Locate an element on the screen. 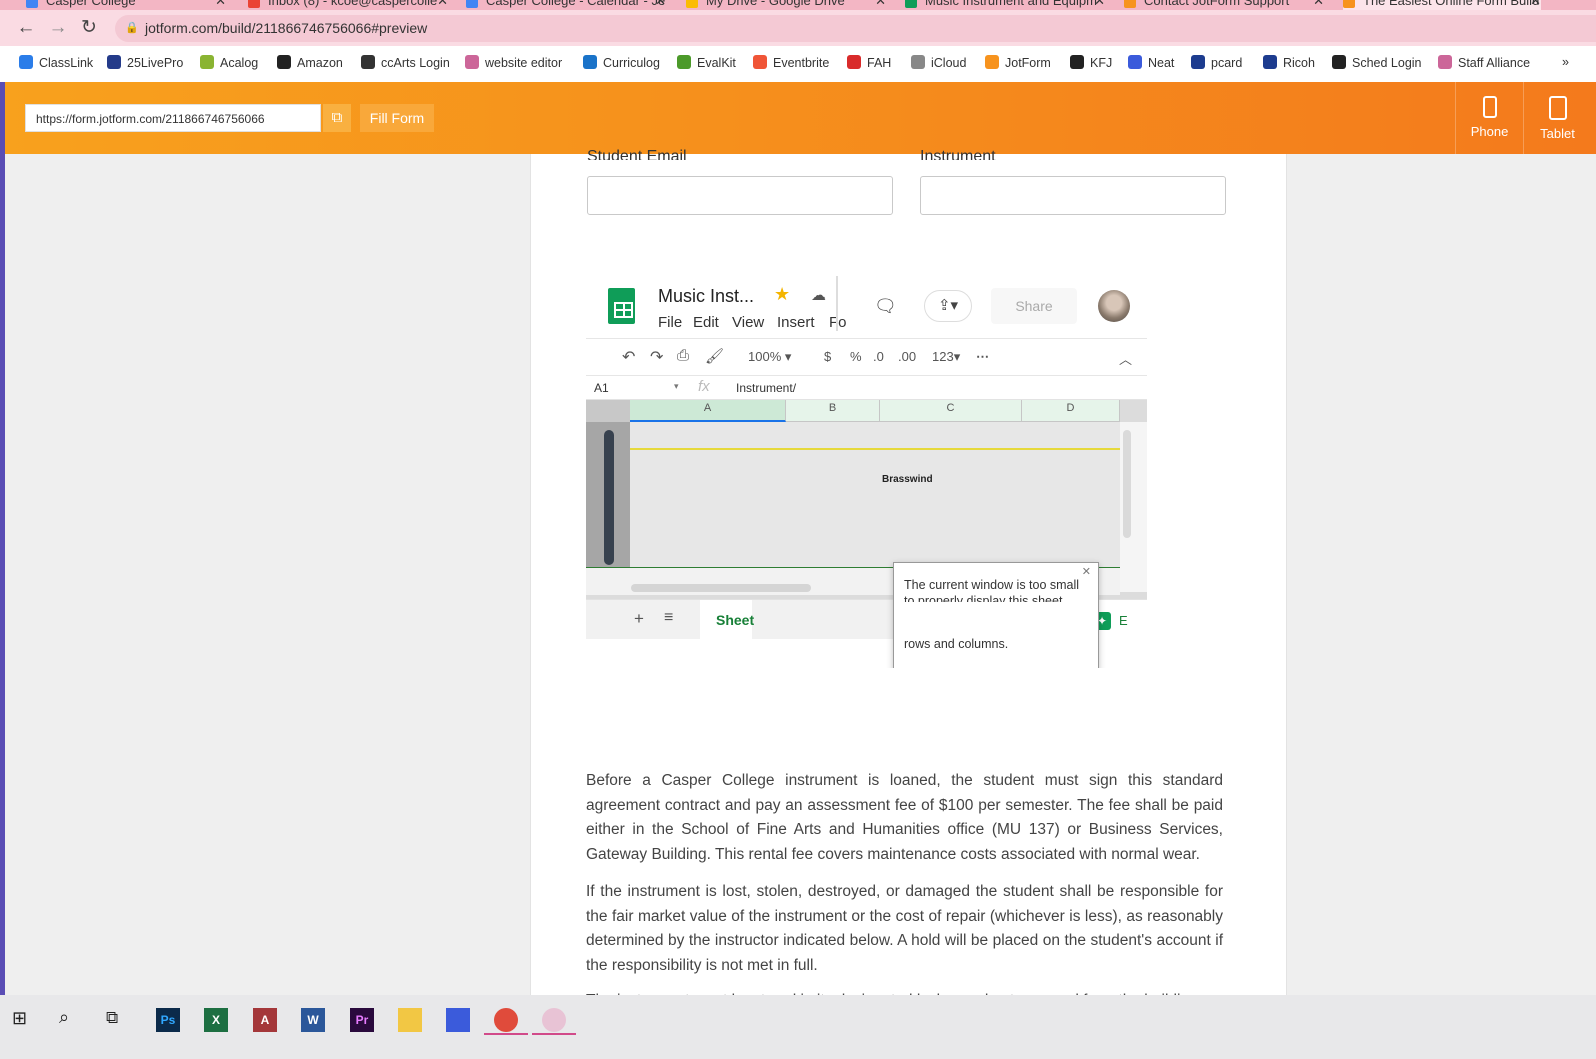 This screenshot has height=1059, width=1596. chrome-profile-icon is located at coordinates (554, 1020).